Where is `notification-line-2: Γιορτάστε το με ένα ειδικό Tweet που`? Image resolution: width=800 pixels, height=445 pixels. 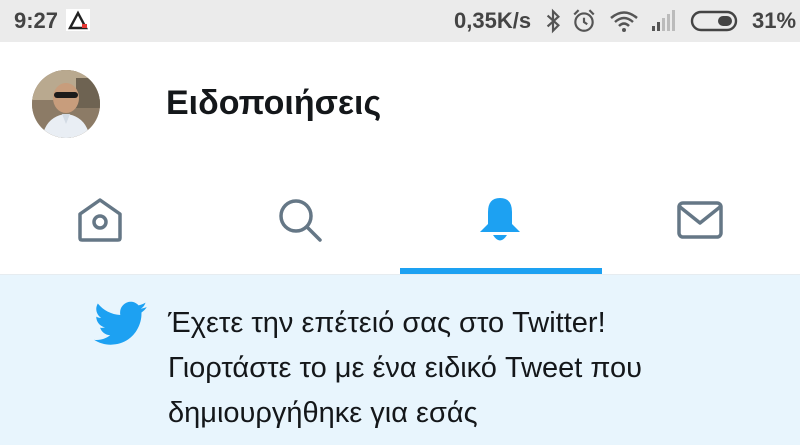 notification-line-2: Γιορτάστε το με ένα ειδικό Tweet που is located at coordinates (405, 368).